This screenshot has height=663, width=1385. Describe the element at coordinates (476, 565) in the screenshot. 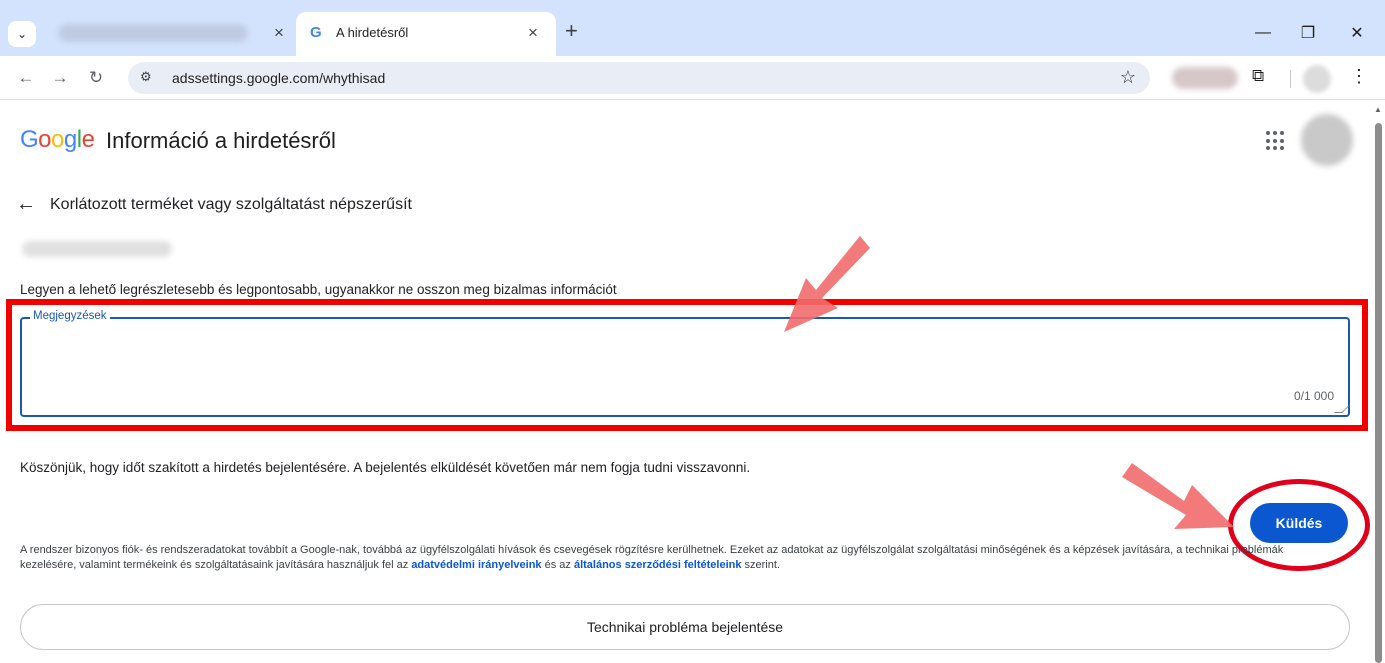

I see `privacy-policy-link: adatvédelmi irányelveink` at that location.